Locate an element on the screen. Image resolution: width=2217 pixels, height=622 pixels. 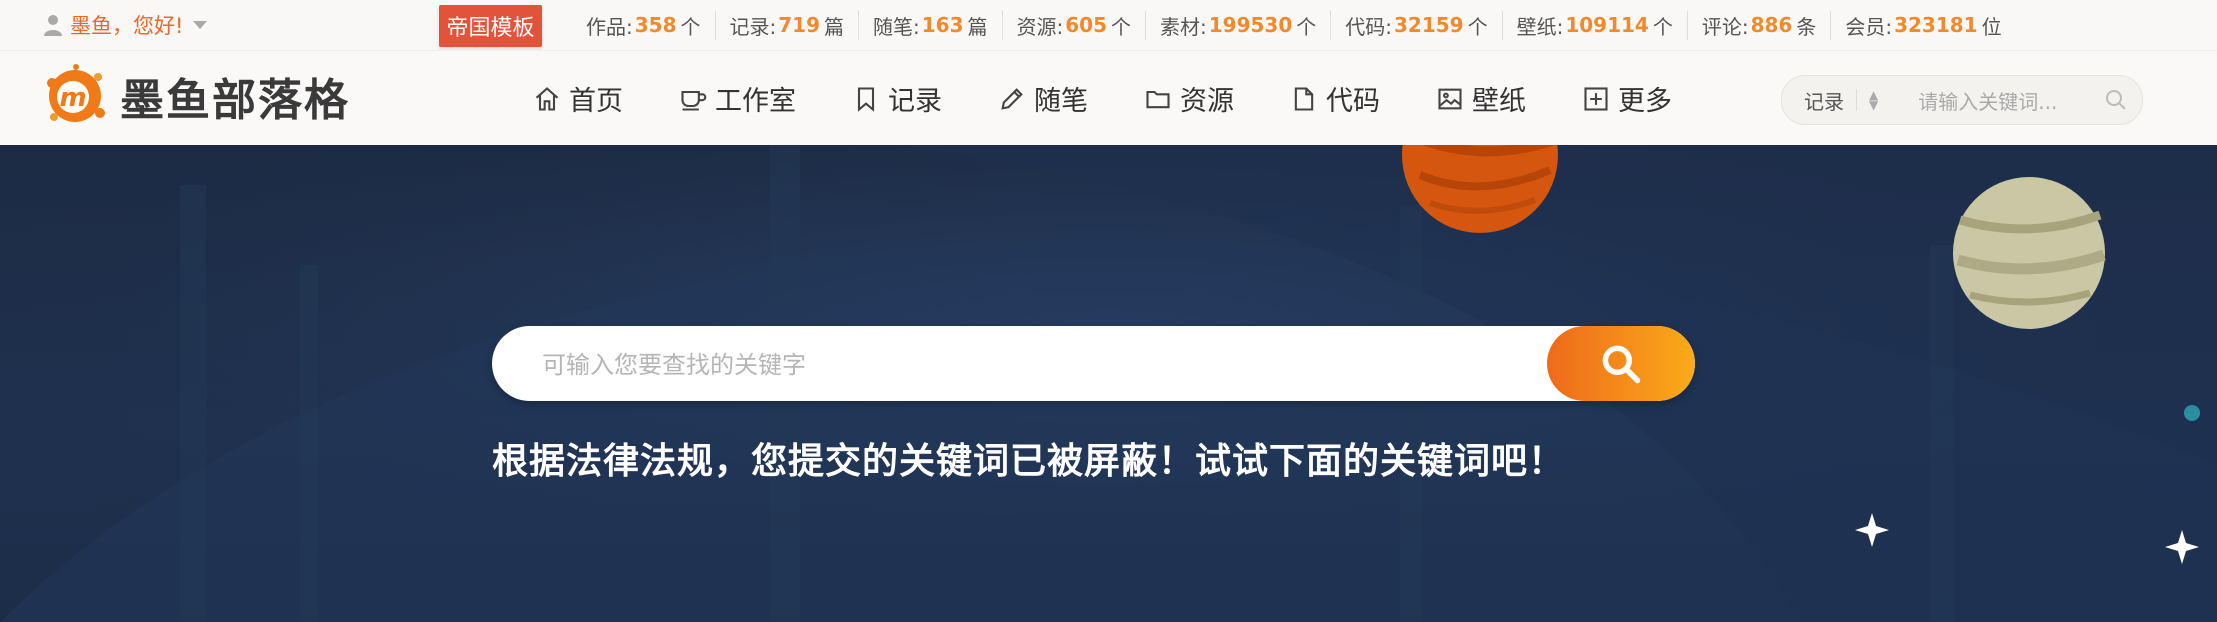
user-icon is located at coordinates (53, 25).